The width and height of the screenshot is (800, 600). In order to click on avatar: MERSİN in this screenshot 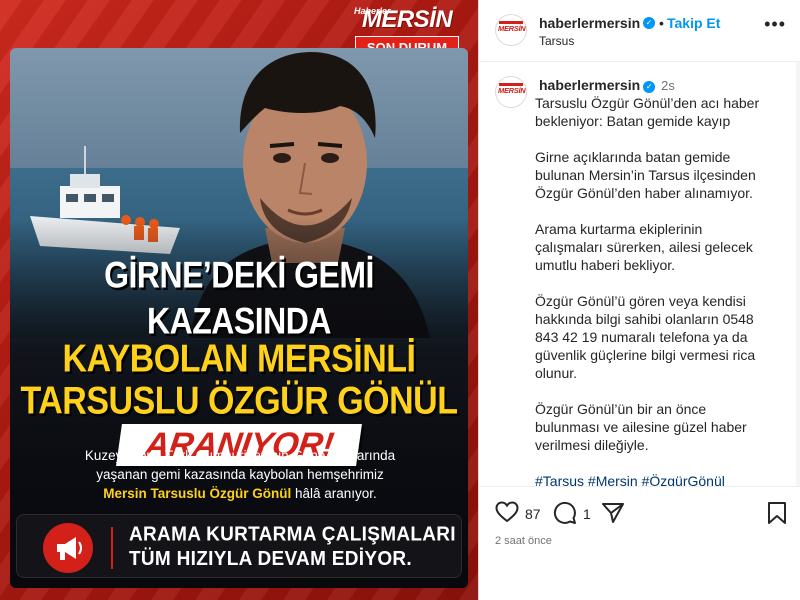, I will do `click(511, 30)`.